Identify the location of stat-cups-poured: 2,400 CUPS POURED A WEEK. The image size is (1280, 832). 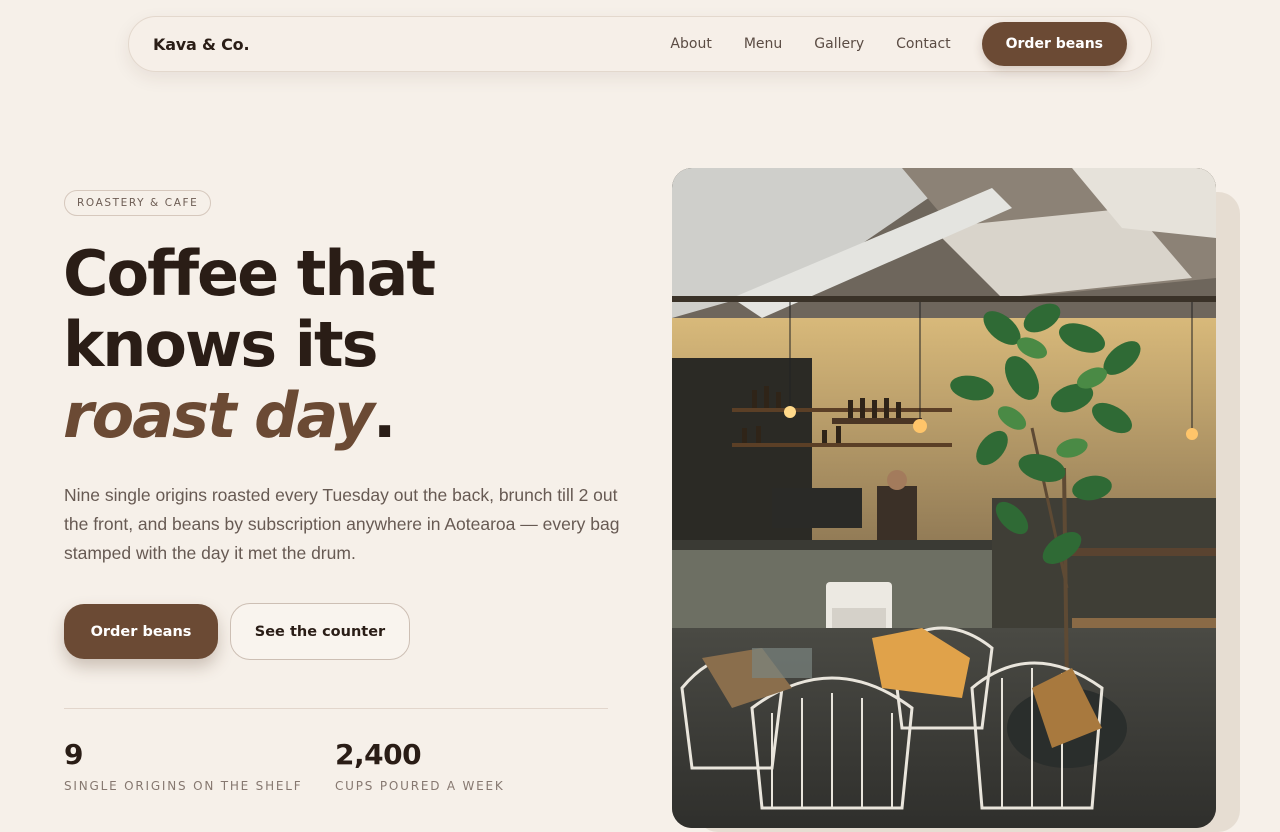
(420, 765).